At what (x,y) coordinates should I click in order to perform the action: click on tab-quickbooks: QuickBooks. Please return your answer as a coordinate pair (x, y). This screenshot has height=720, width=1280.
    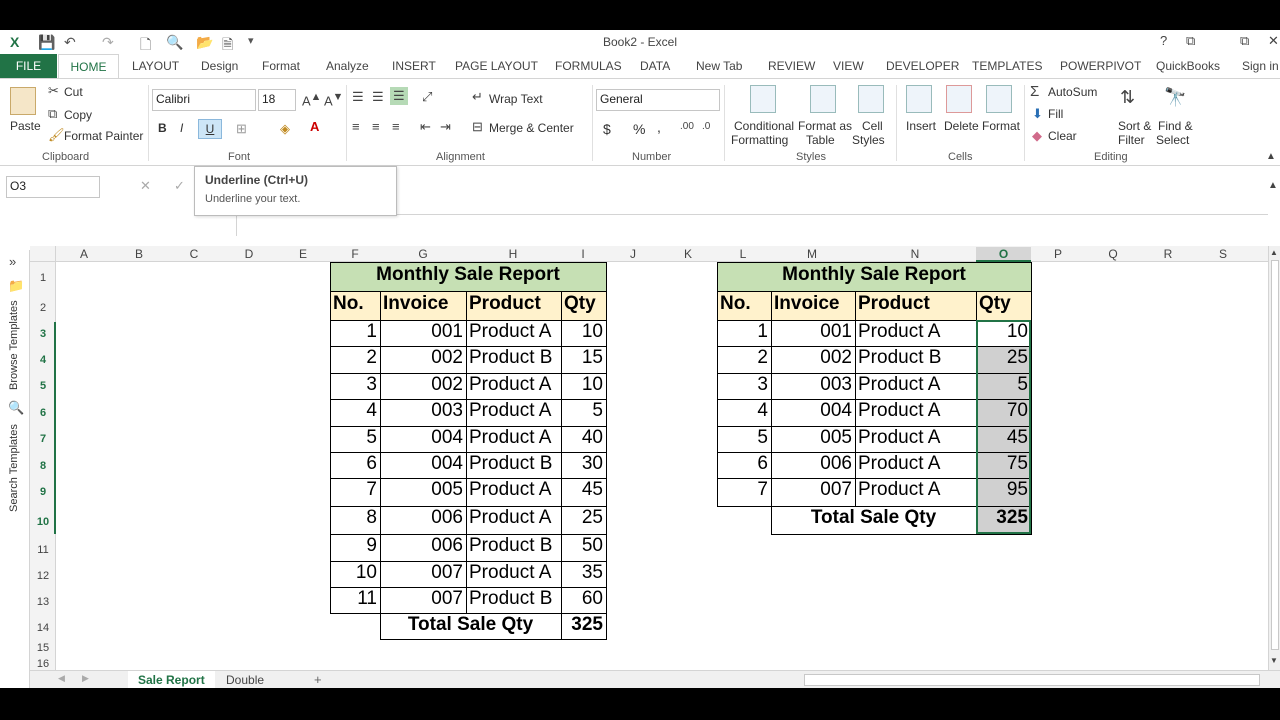
    Looking at the image, I should click on (1188, 66).